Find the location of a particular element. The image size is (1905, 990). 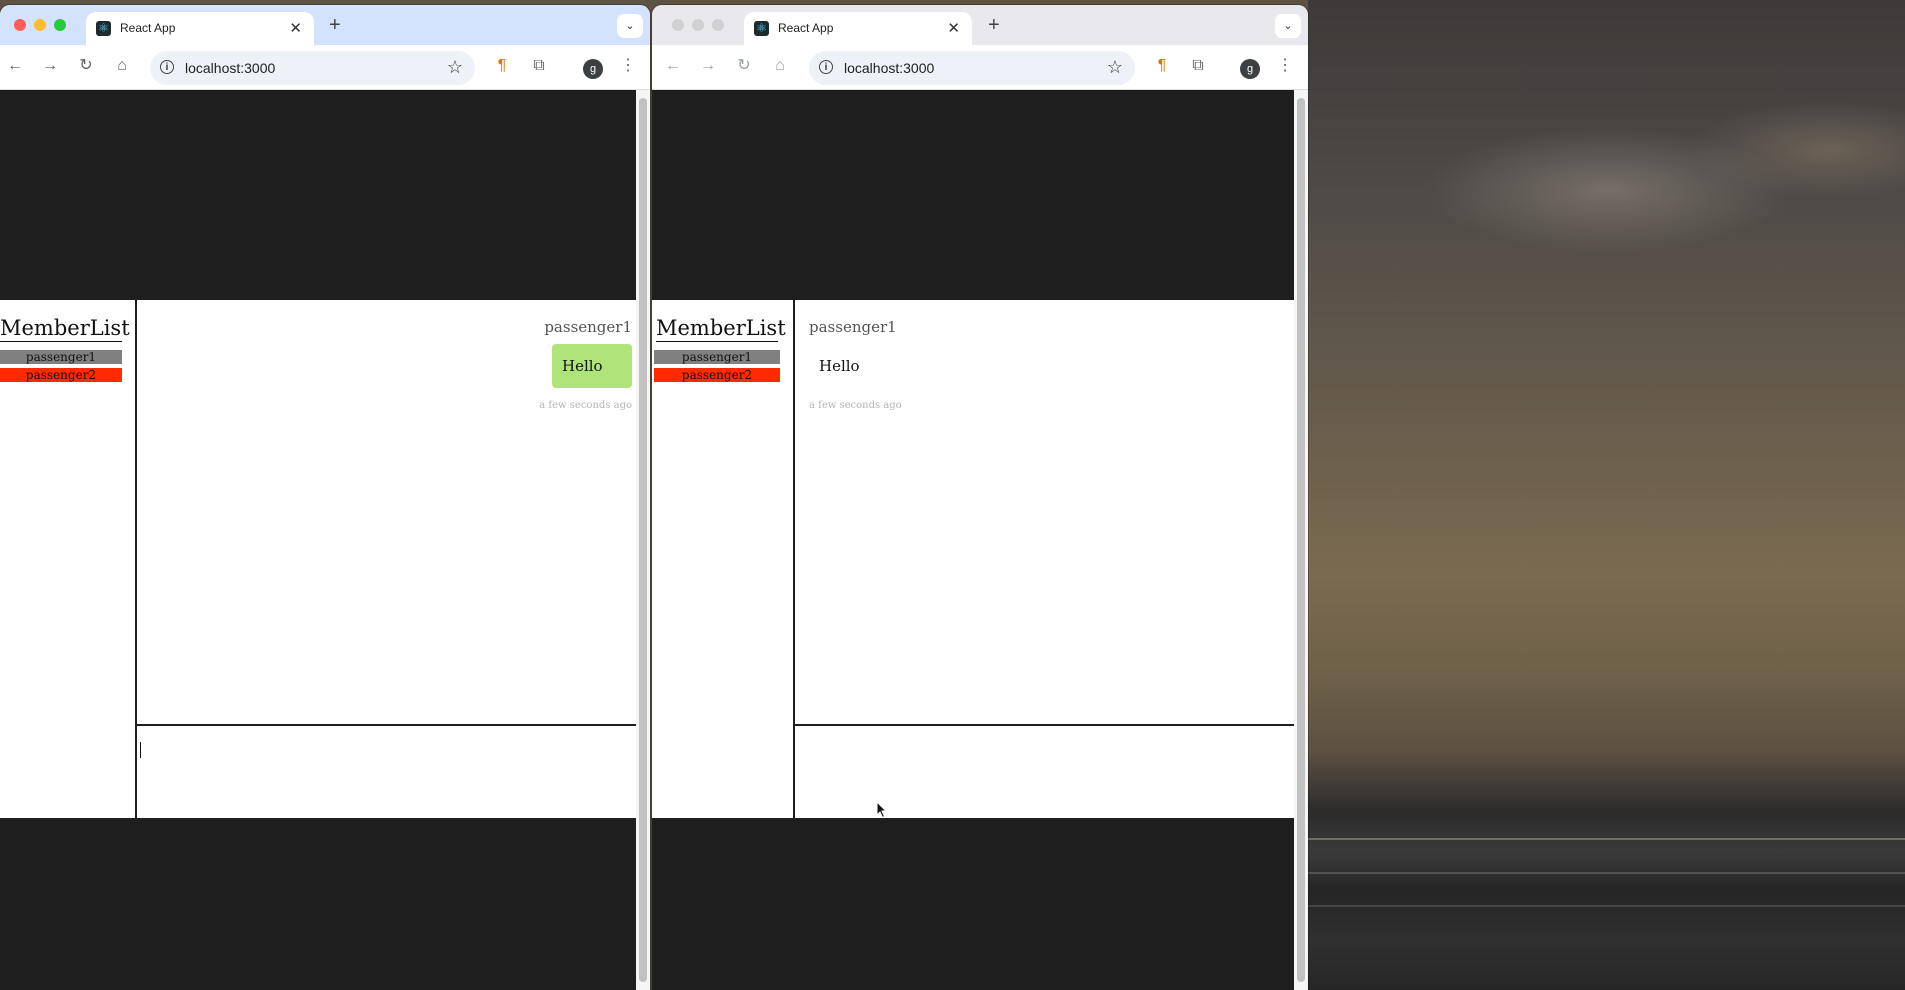

text-caret is located at coordinates (140, 750).